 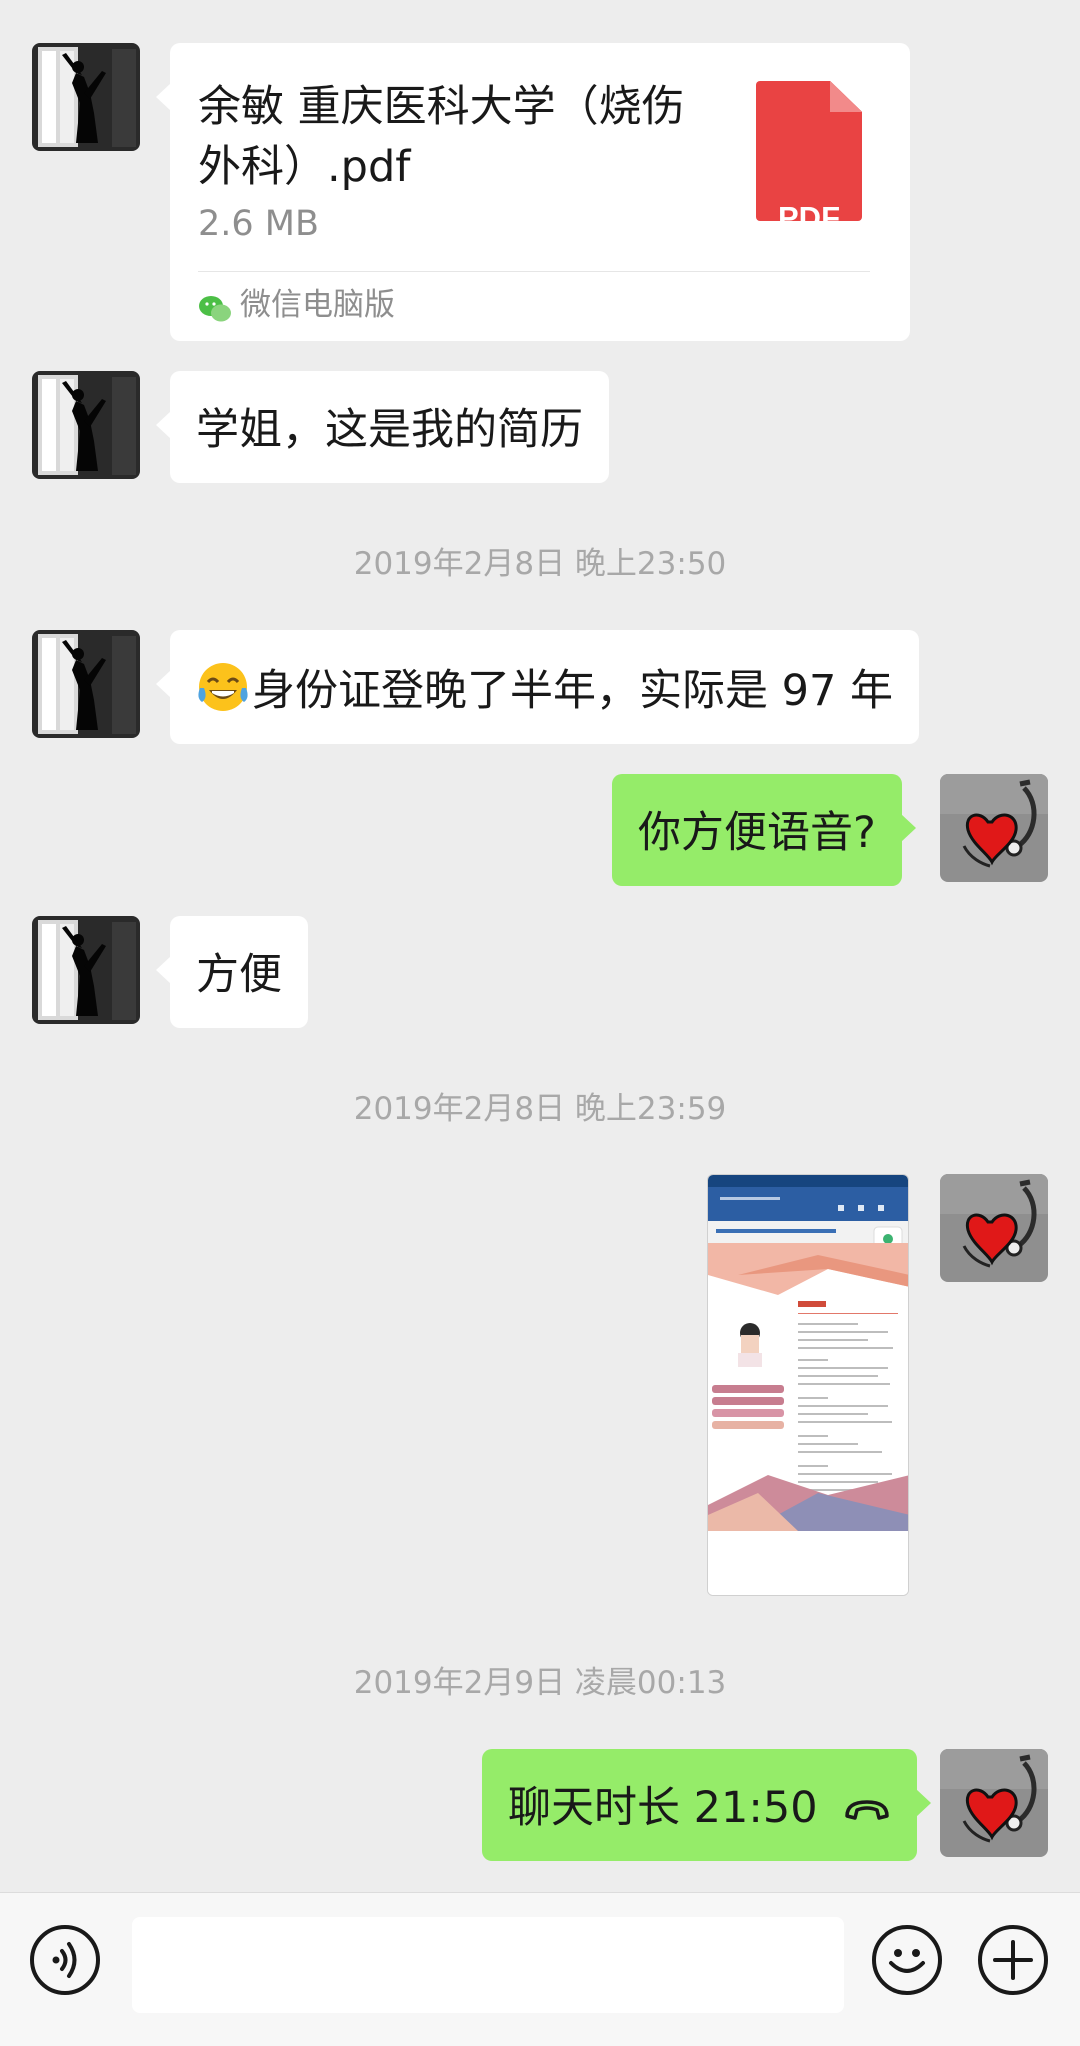 I want to click on divider, so click(x=534, y=271).